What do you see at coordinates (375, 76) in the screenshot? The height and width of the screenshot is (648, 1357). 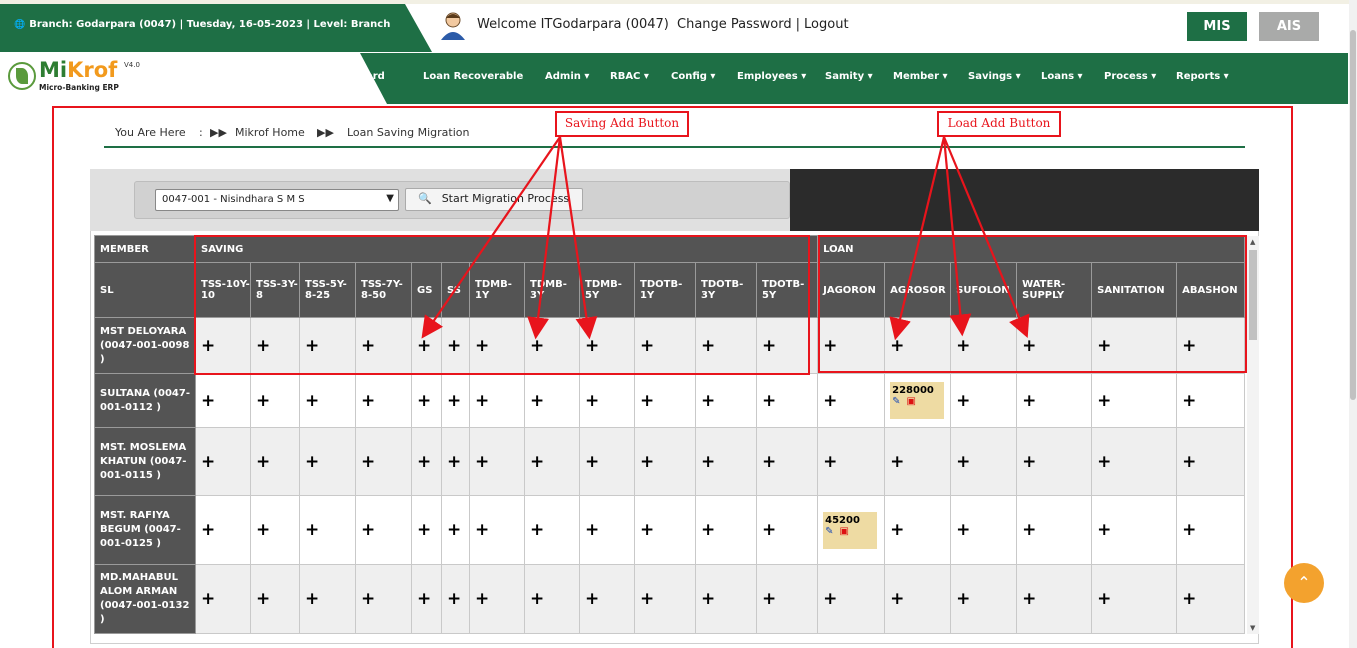 I see `nav-item-ard: ard` at bounding box center [375, 76].